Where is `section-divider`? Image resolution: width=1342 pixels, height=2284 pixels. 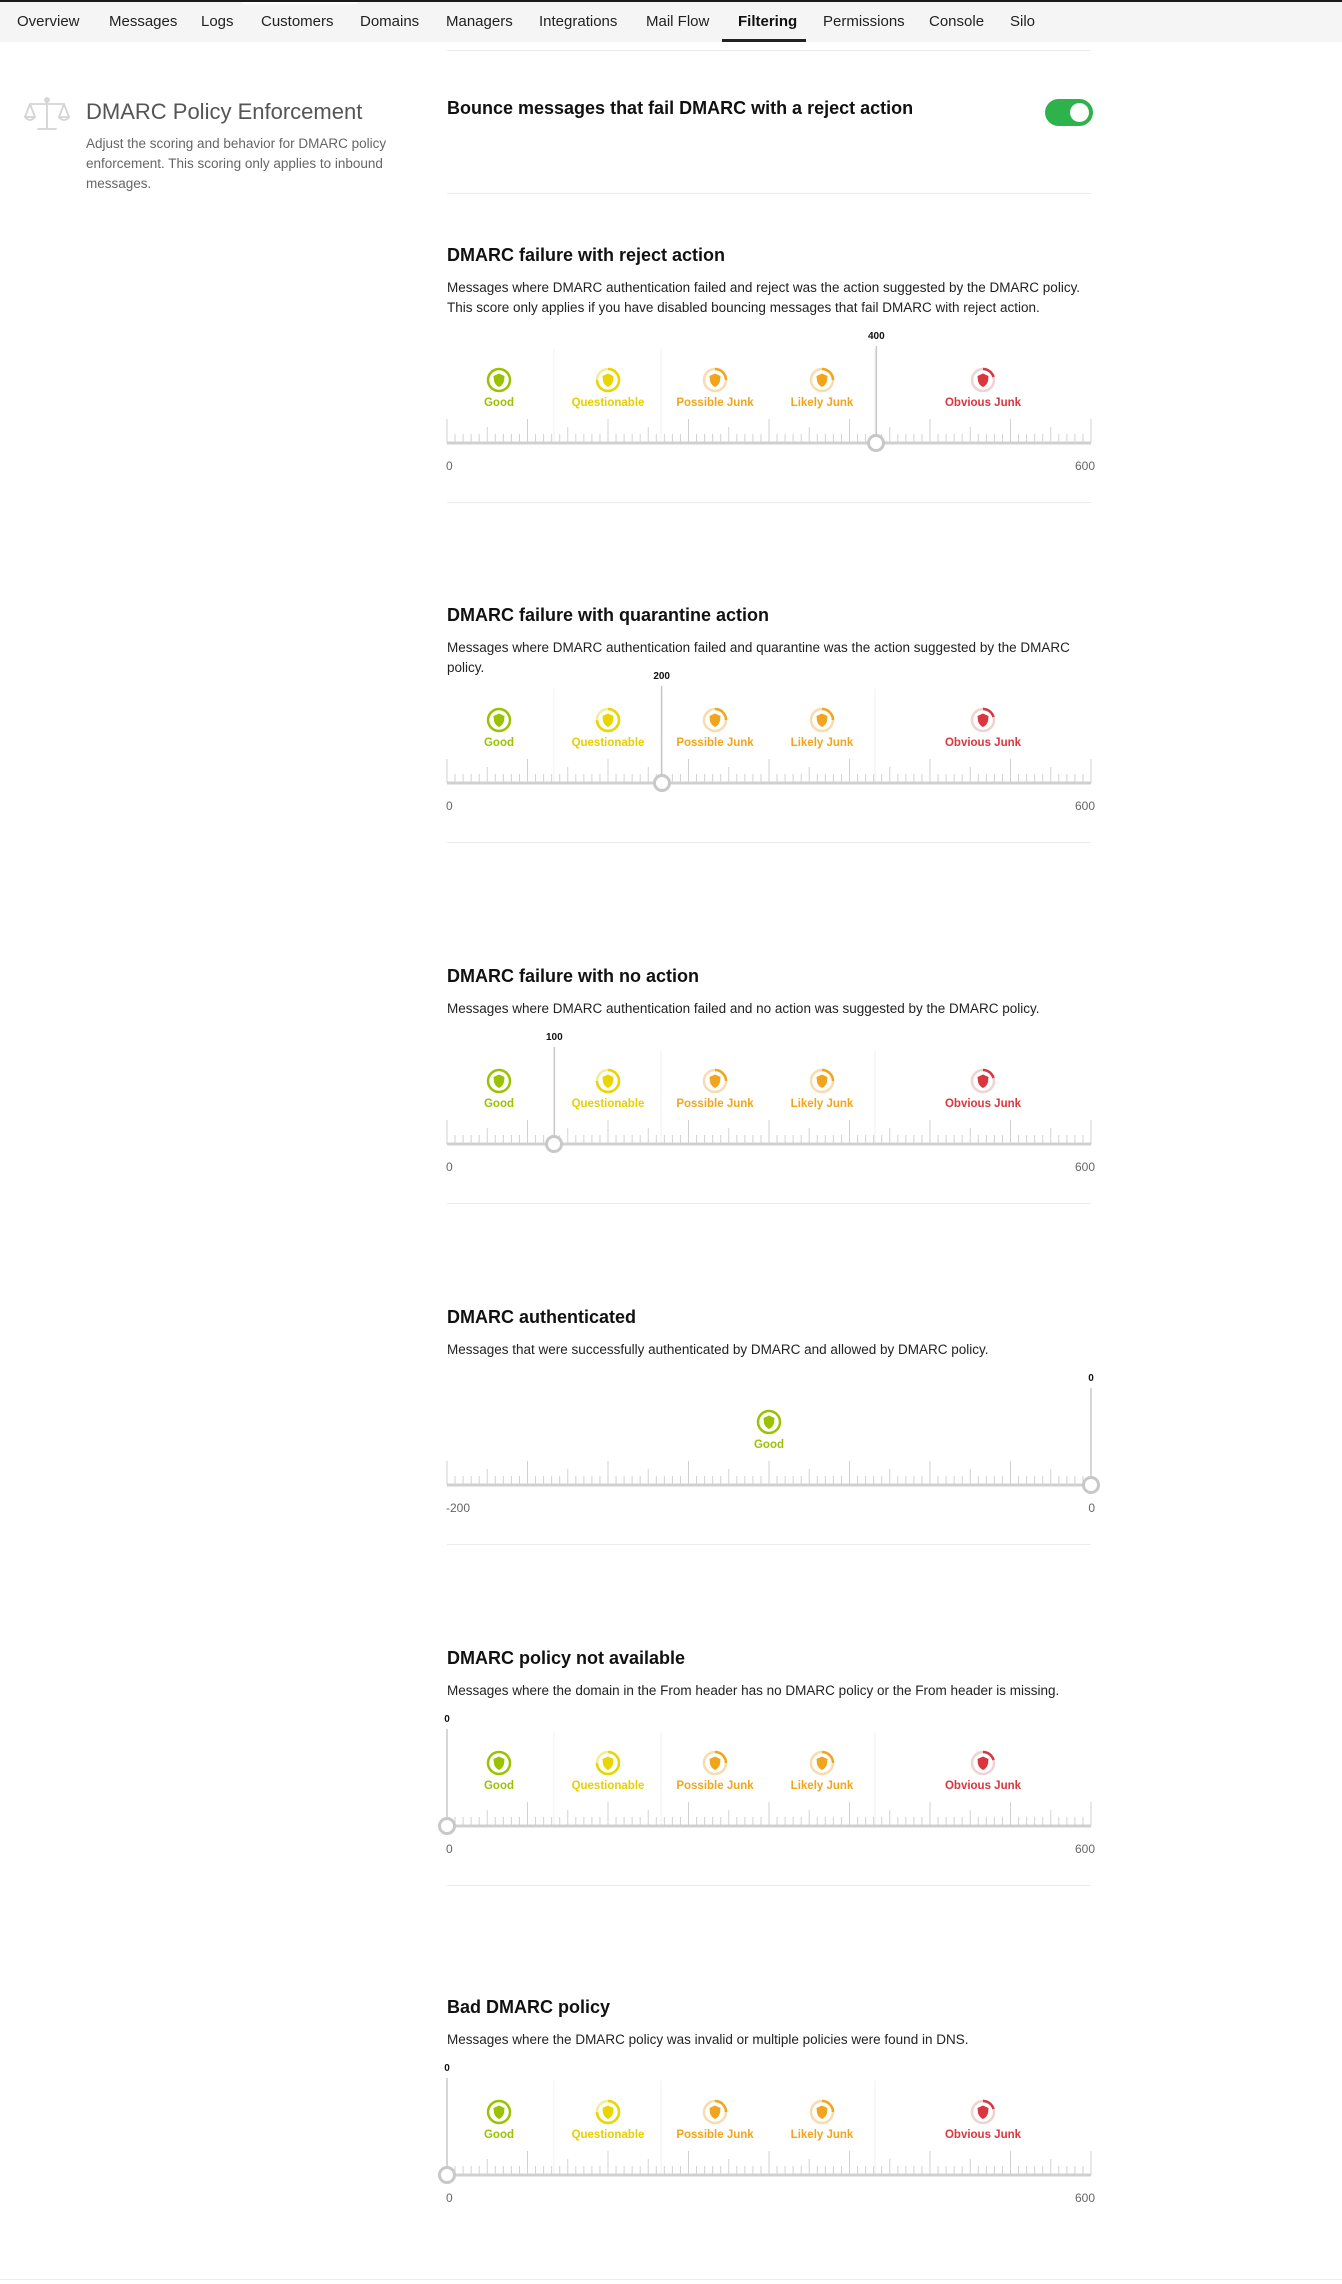 section-divider is located at coordinates (769, 50).